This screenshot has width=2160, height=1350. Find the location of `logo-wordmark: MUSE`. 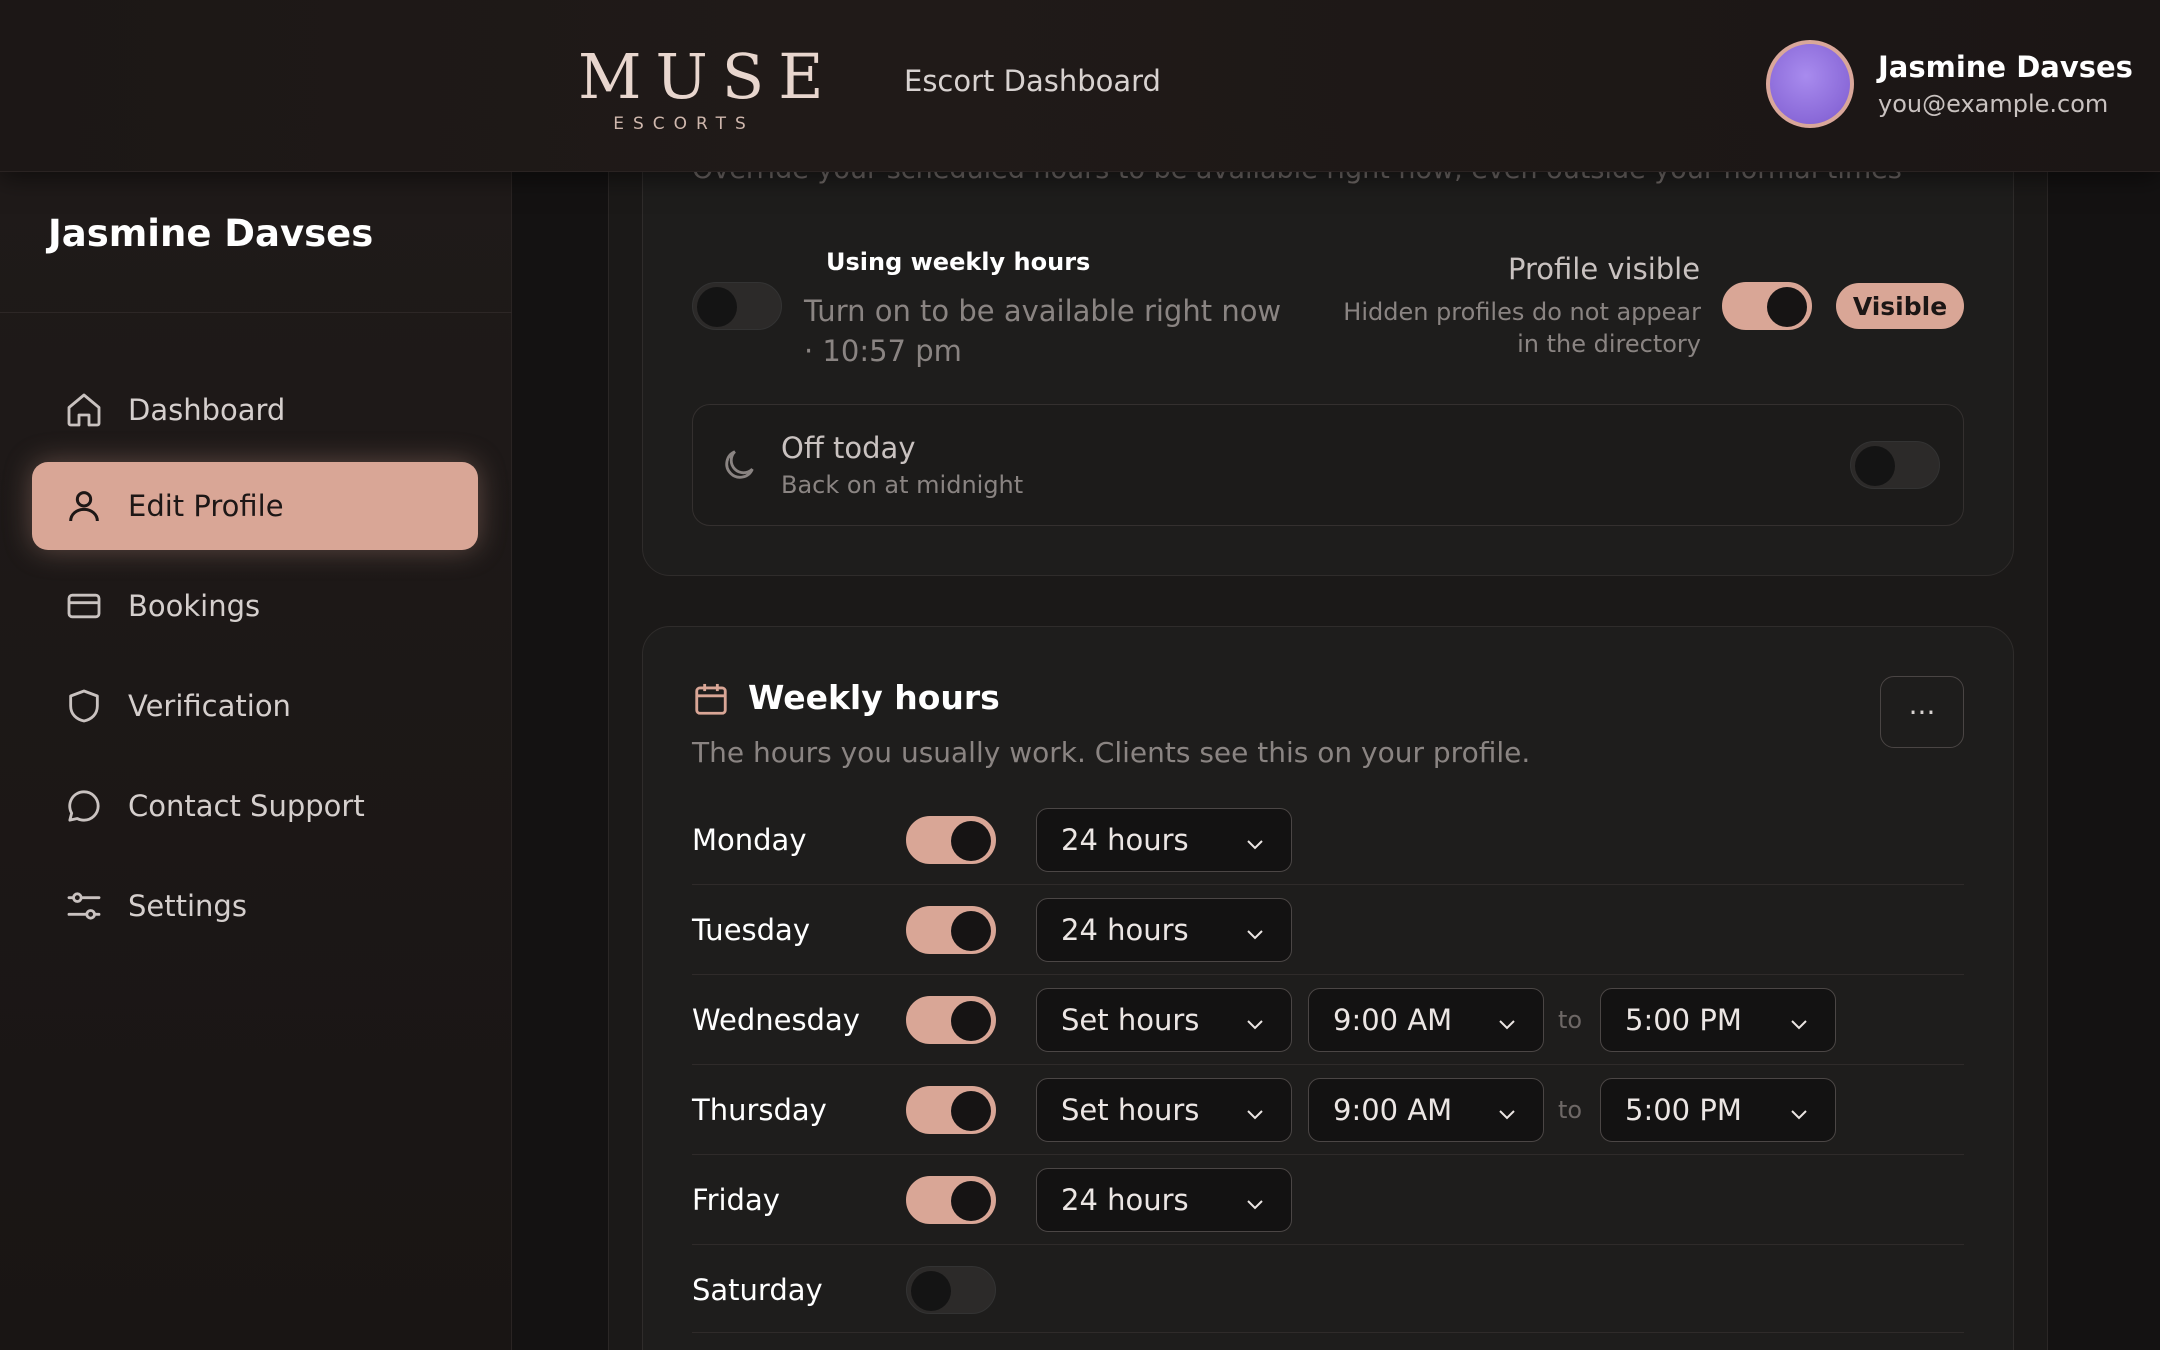

logo-wordmark: MUSE is located at coordinates (708, 76).